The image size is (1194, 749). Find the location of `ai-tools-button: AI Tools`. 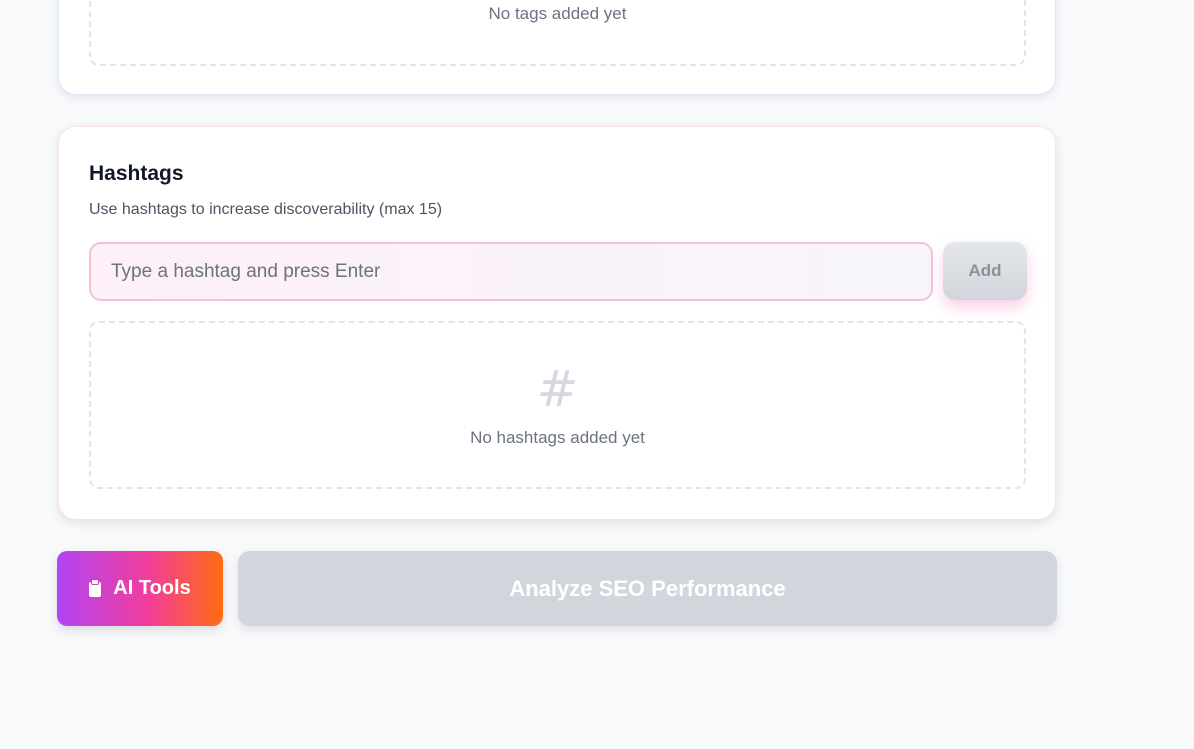

ai-tools-button: AI Tools is located at coordinates (140, 588).